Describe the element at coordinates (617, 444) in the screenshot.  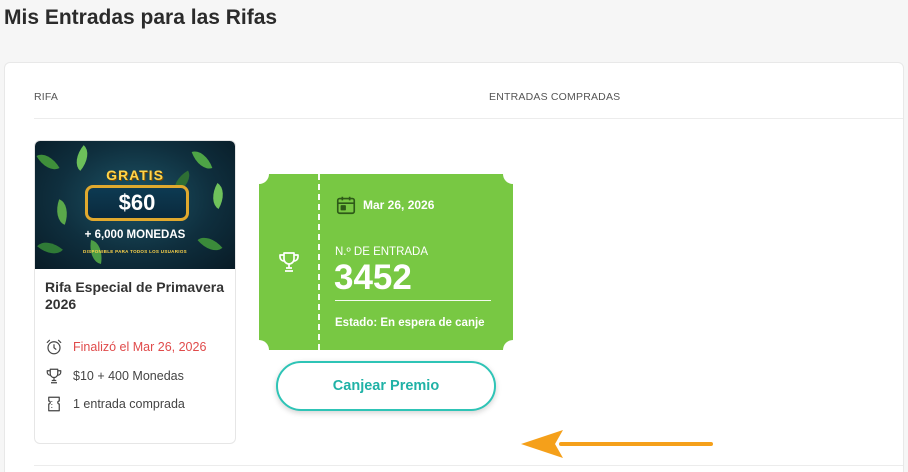
I see `pointer-arrow-icon` at that location.